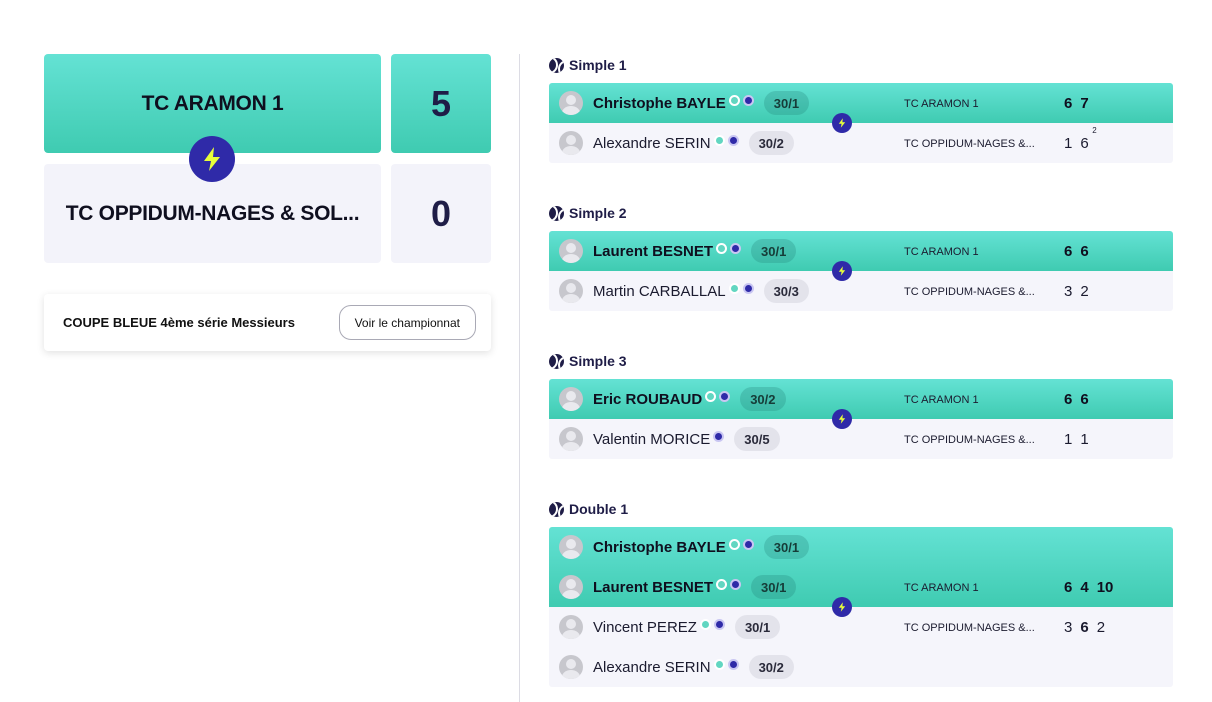 This screenshot has height=702, width=1212. What do you see at coordinates (1088, 139) in the screenshot?
I see `set-score: 62` at bounding box center [1088, 139].